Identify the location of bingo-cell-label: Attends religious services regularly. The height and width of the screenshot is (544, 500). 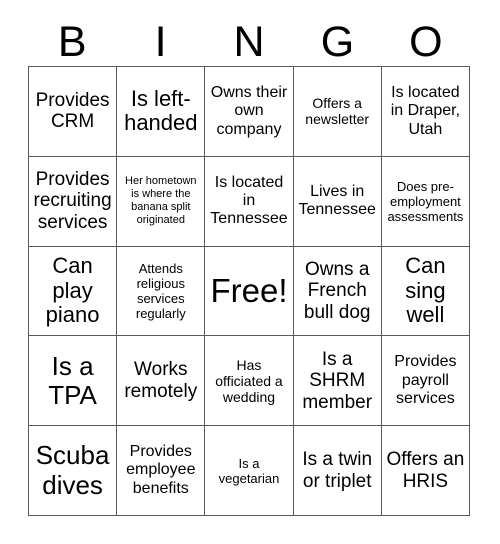
(160, 291).